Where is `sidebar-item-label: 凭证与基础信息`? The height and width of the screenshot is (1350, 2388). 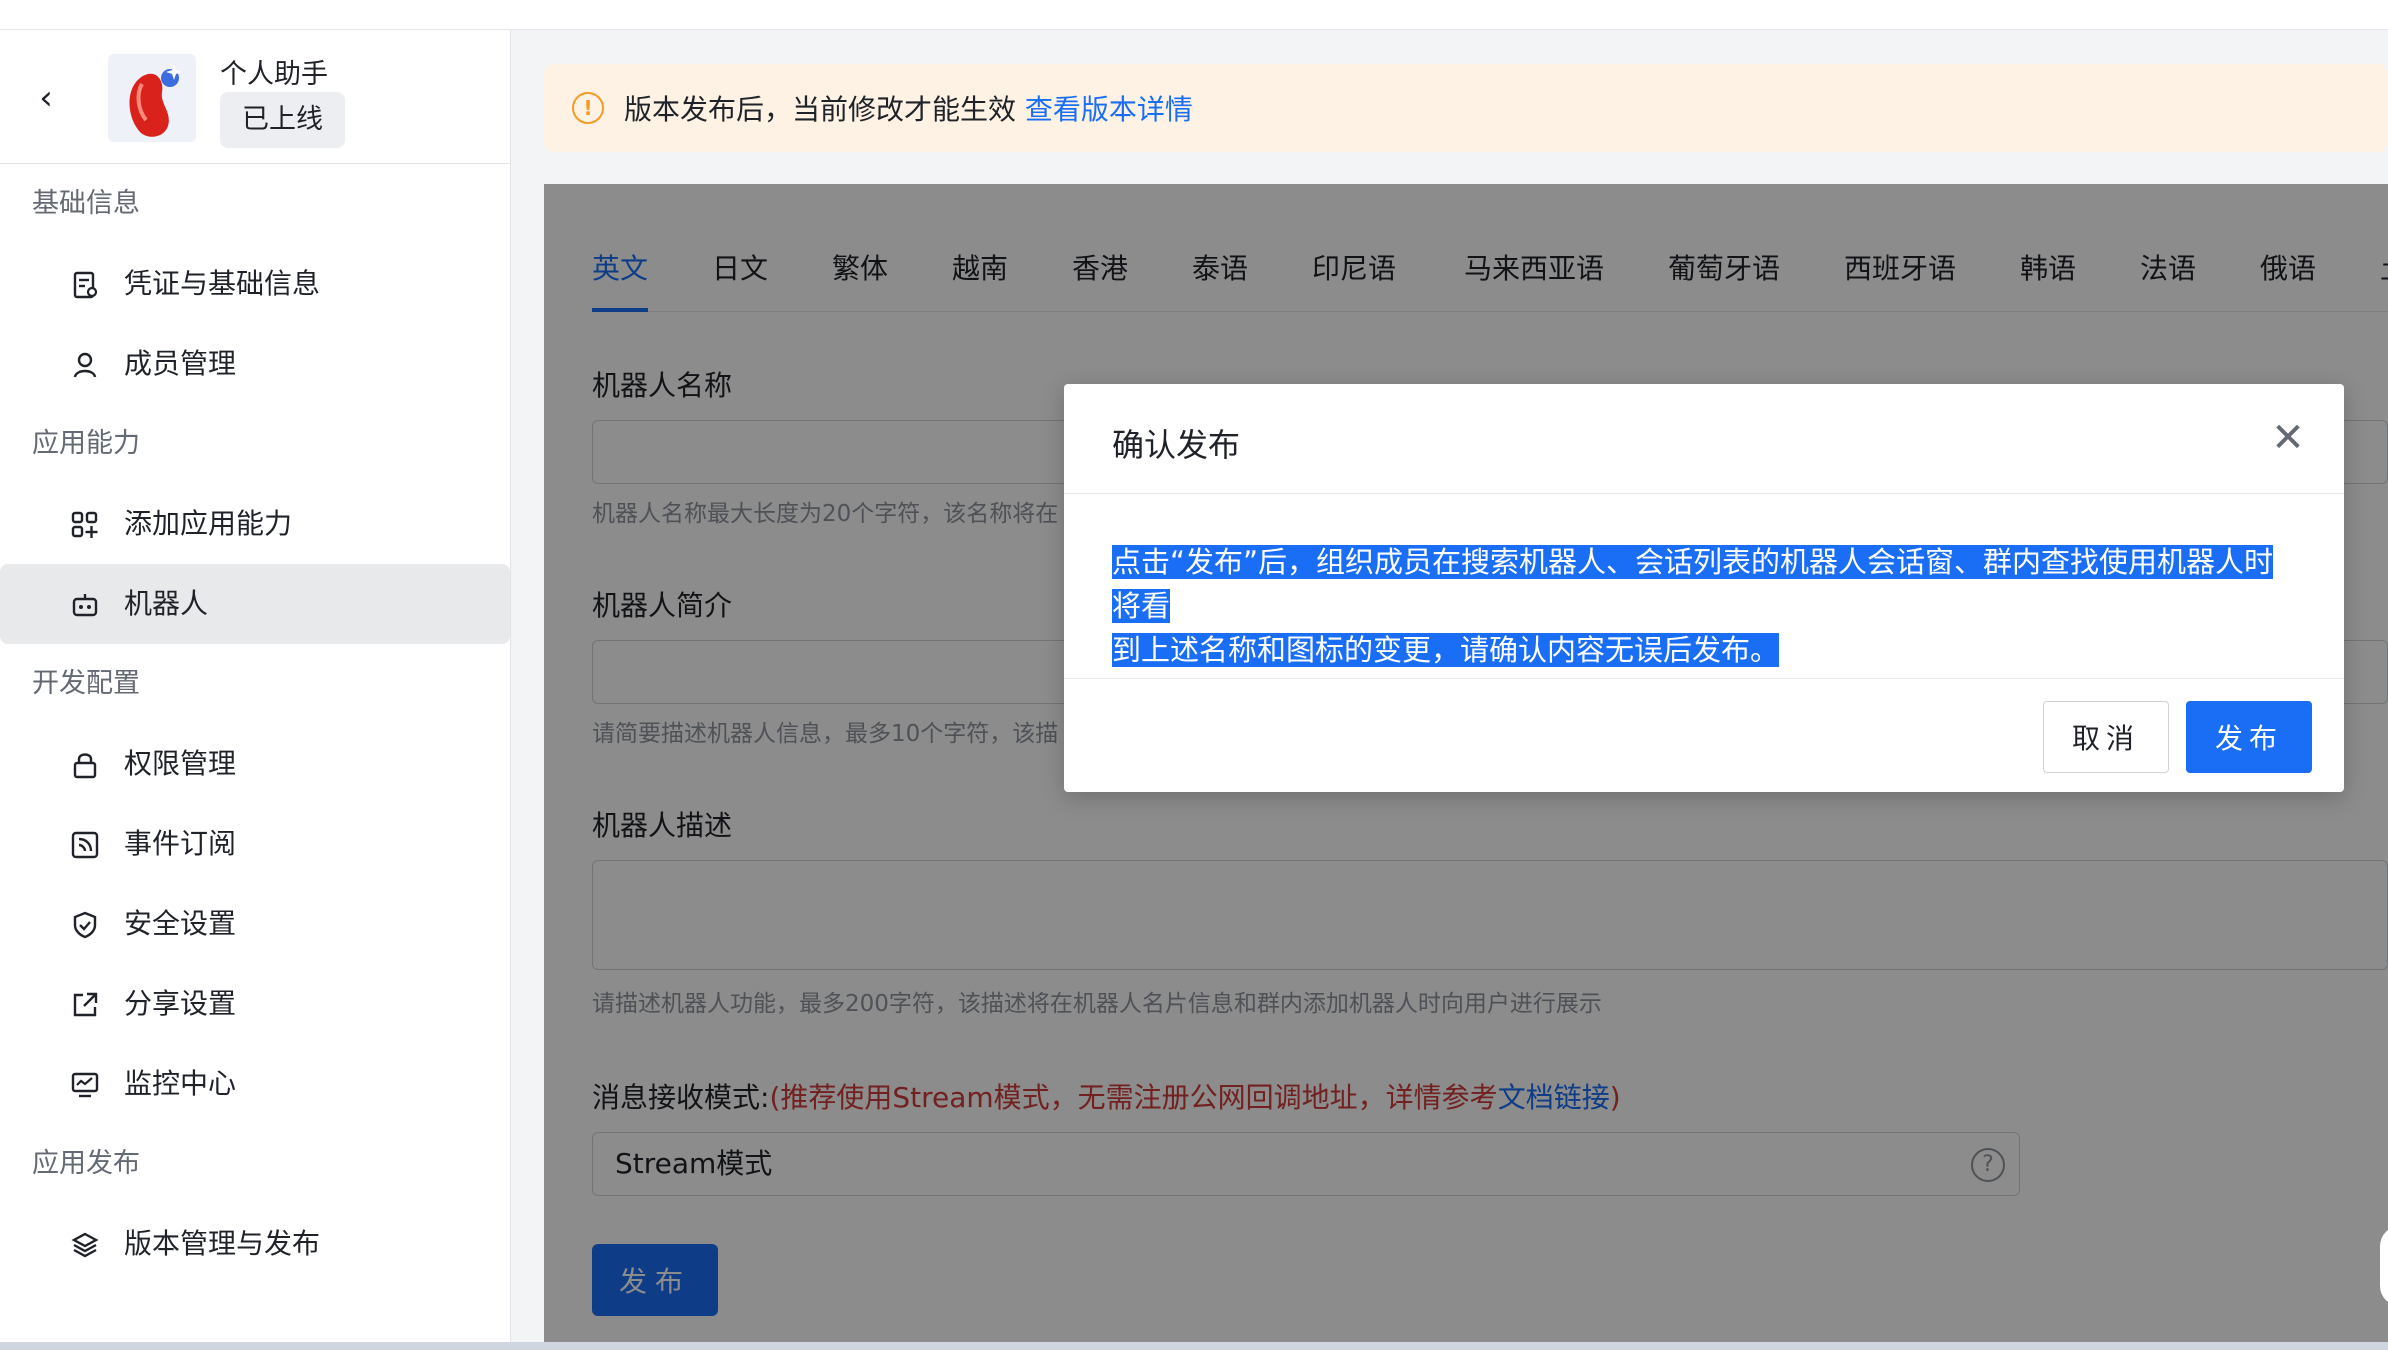
sidebar-item-label: 凭证与基础信息 is located at coordinates (222, 283).